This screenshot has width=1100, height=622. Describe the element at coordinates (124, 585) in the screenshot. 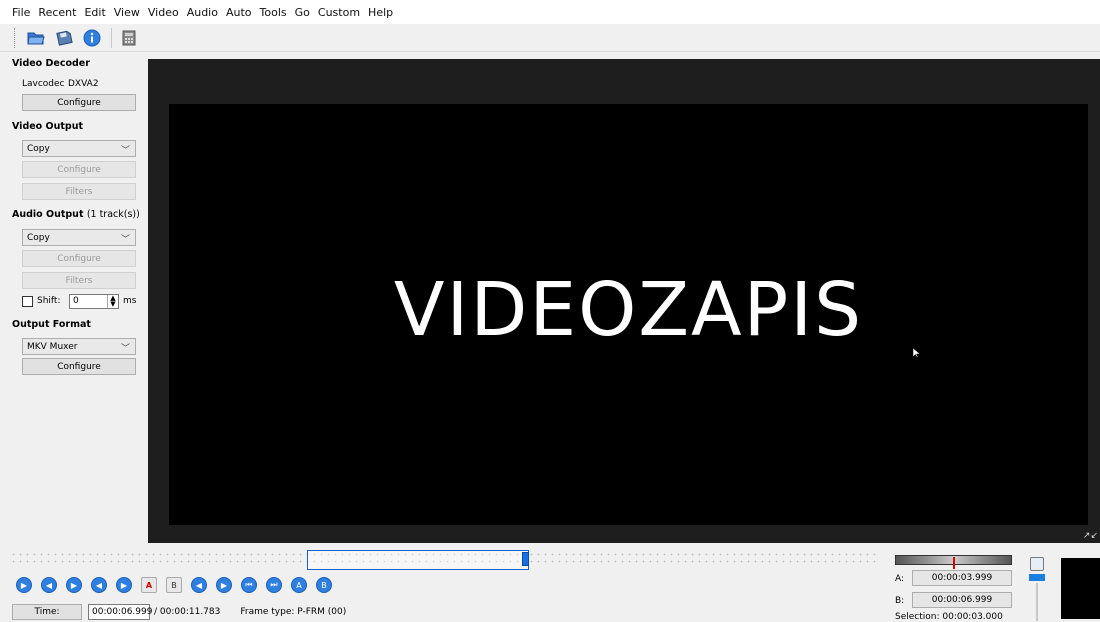

I see `next-keyframe-icon: ▶` at that location.